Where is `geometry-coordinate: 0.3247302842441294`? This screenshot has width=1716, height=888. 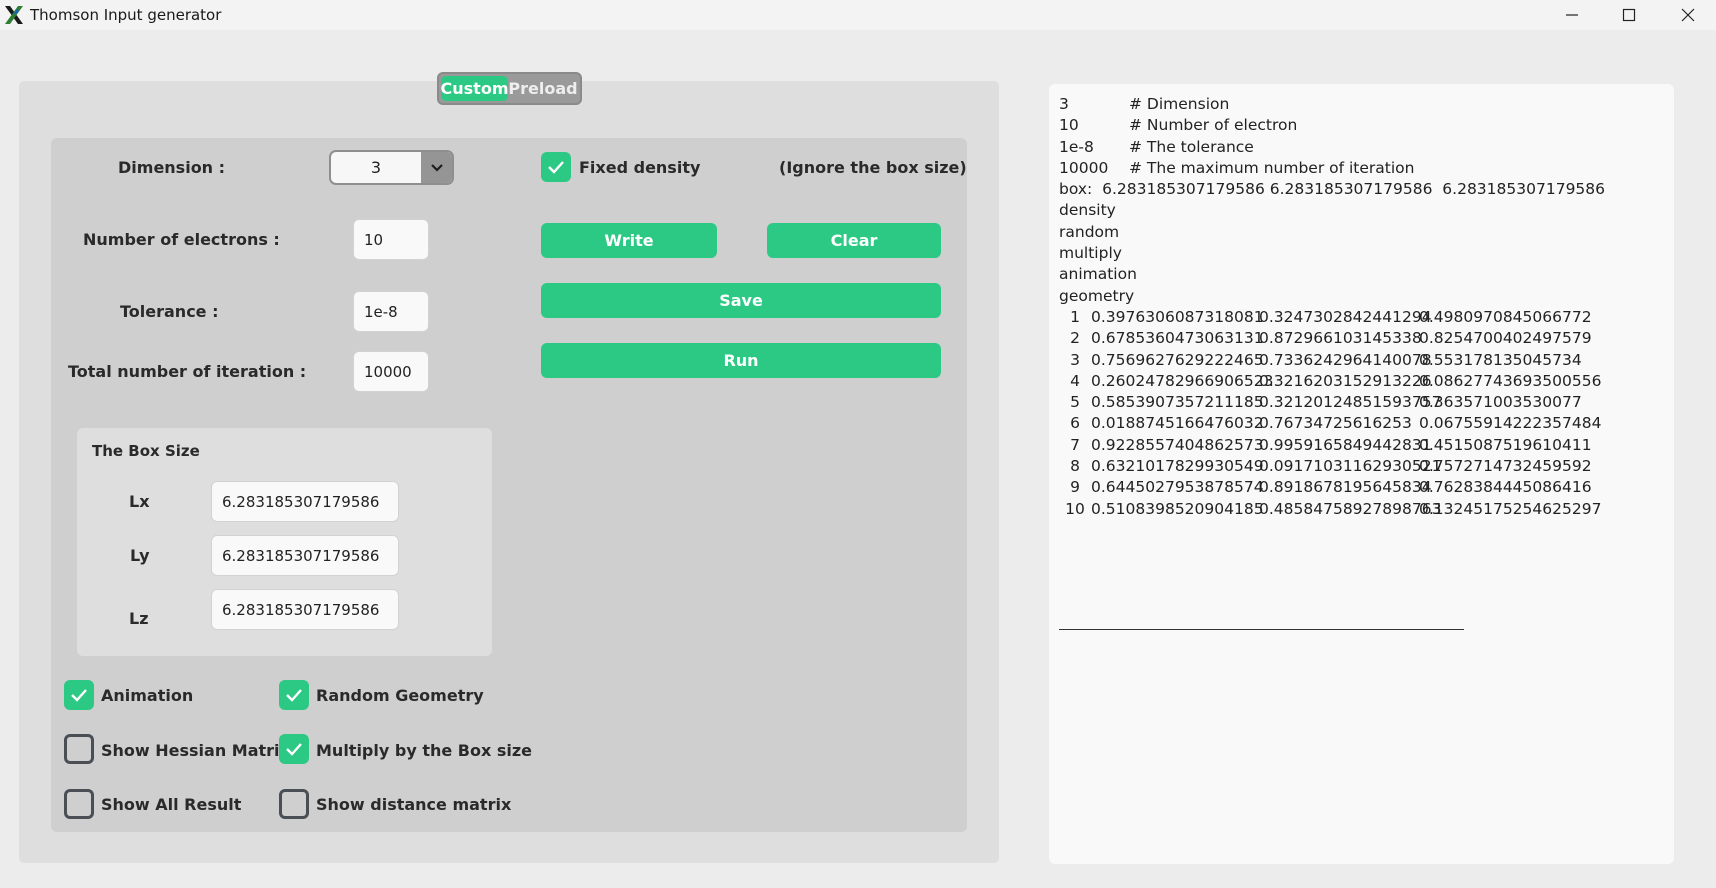
geometry-coordinate: 0.3247302842441294 is located at coordinates (1345, 316).